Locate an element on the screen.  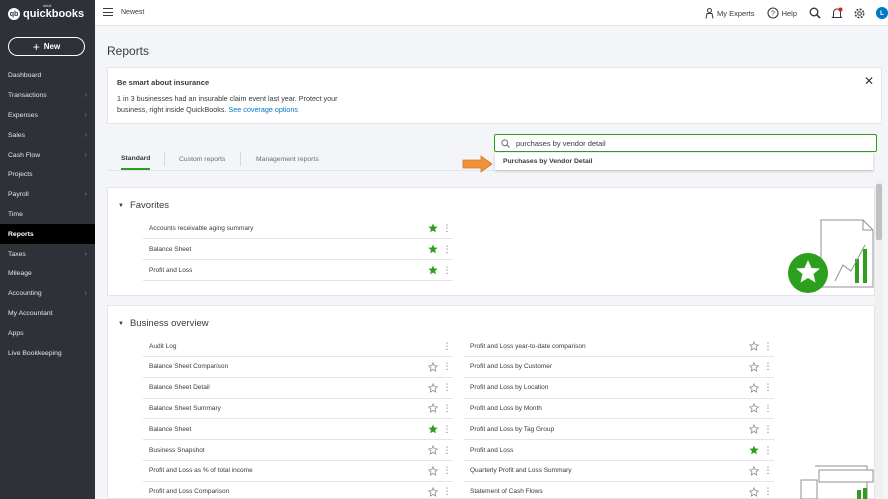
report-row: Profit and Loss by Location ⋮ is located at coordinates (619, 388).